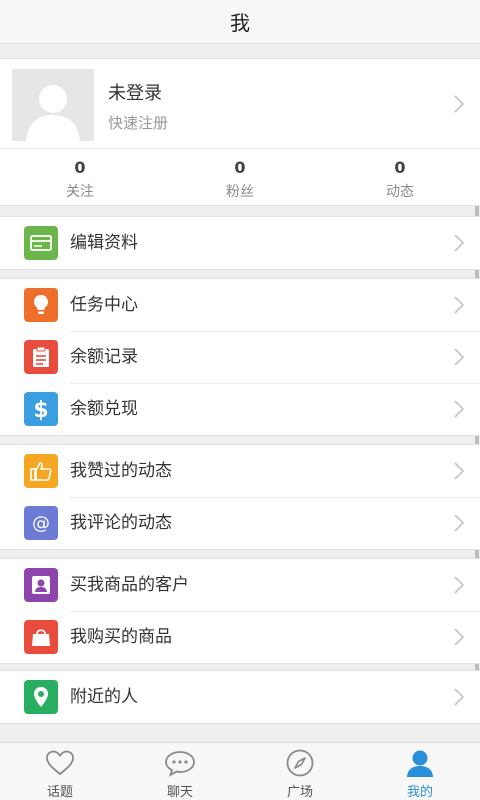 This screenshot has height=800, width=480. Describe the element at coordinates (240, 192) in the screenshot. I see `stat-followers-label: 粉丝` at that location.